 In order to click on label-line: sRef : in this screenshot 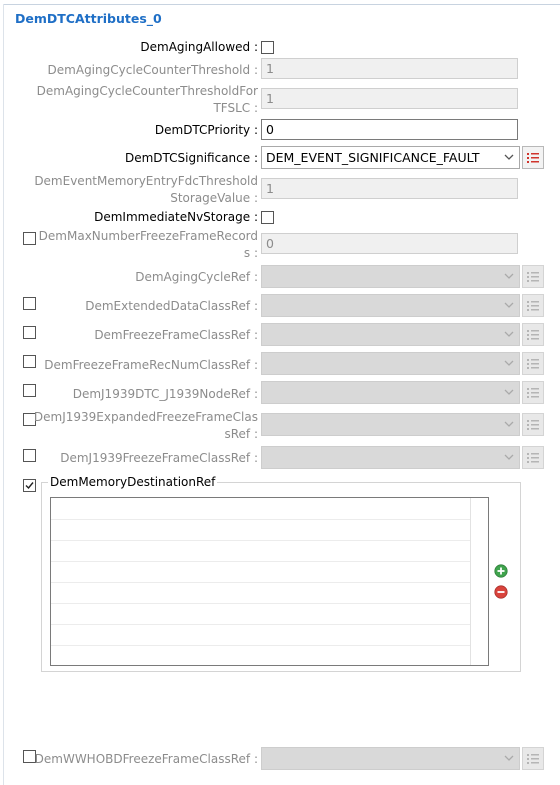, I will do `click(241, 434)`.